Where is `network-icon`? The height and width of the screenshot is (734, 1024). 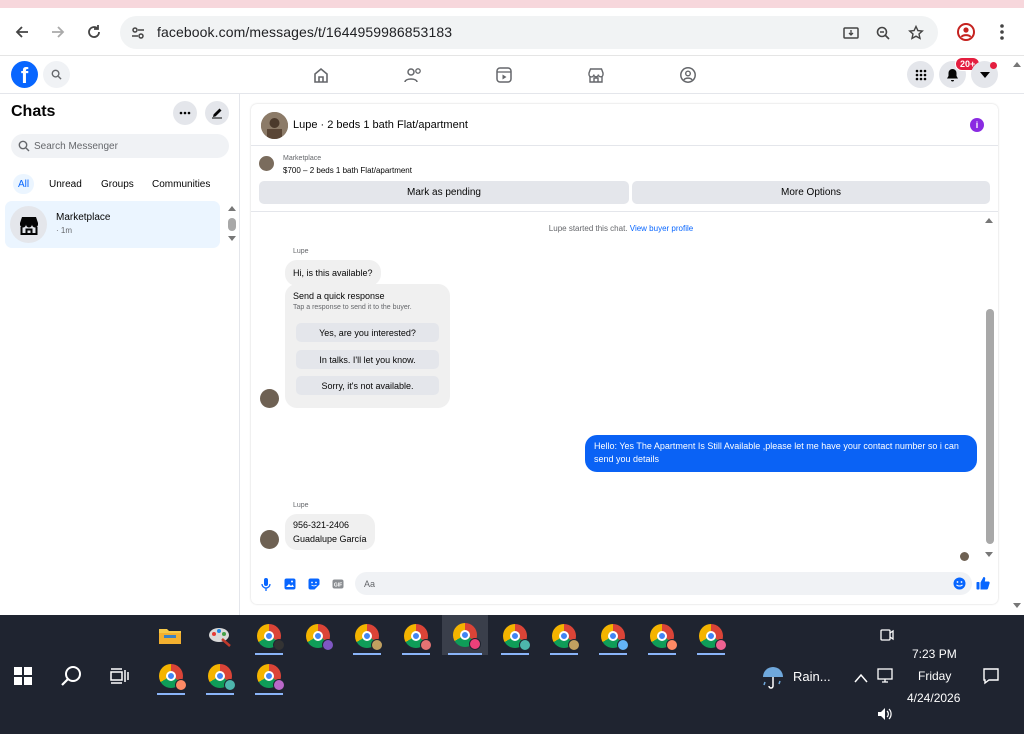 network-icon is located at coordinates (886, 678).